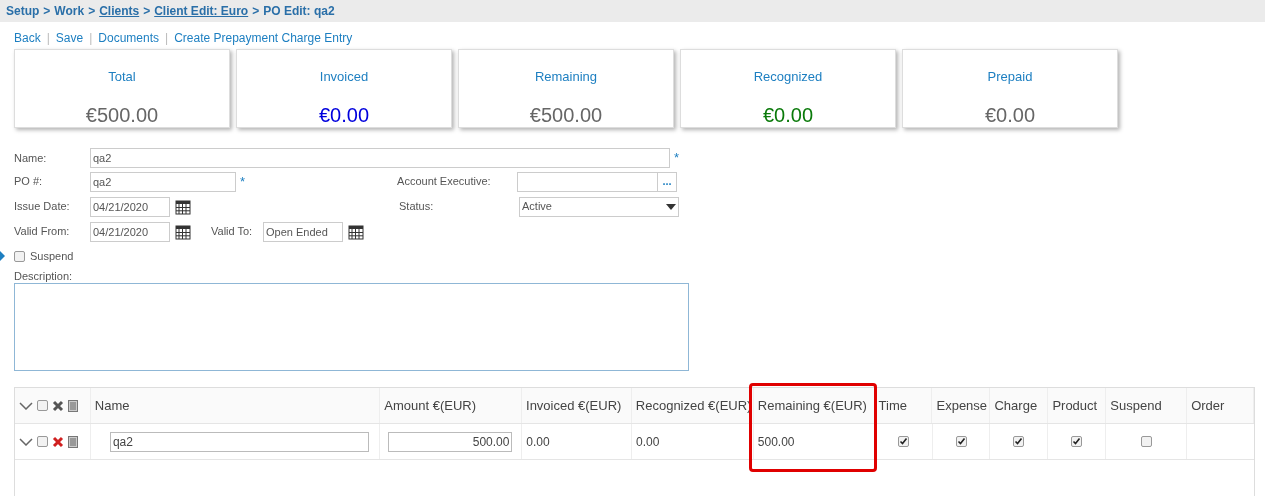  What do you see at coordinates (351, 327) in the screenshot?
I see `description-field` at bounding box center [351, 327].